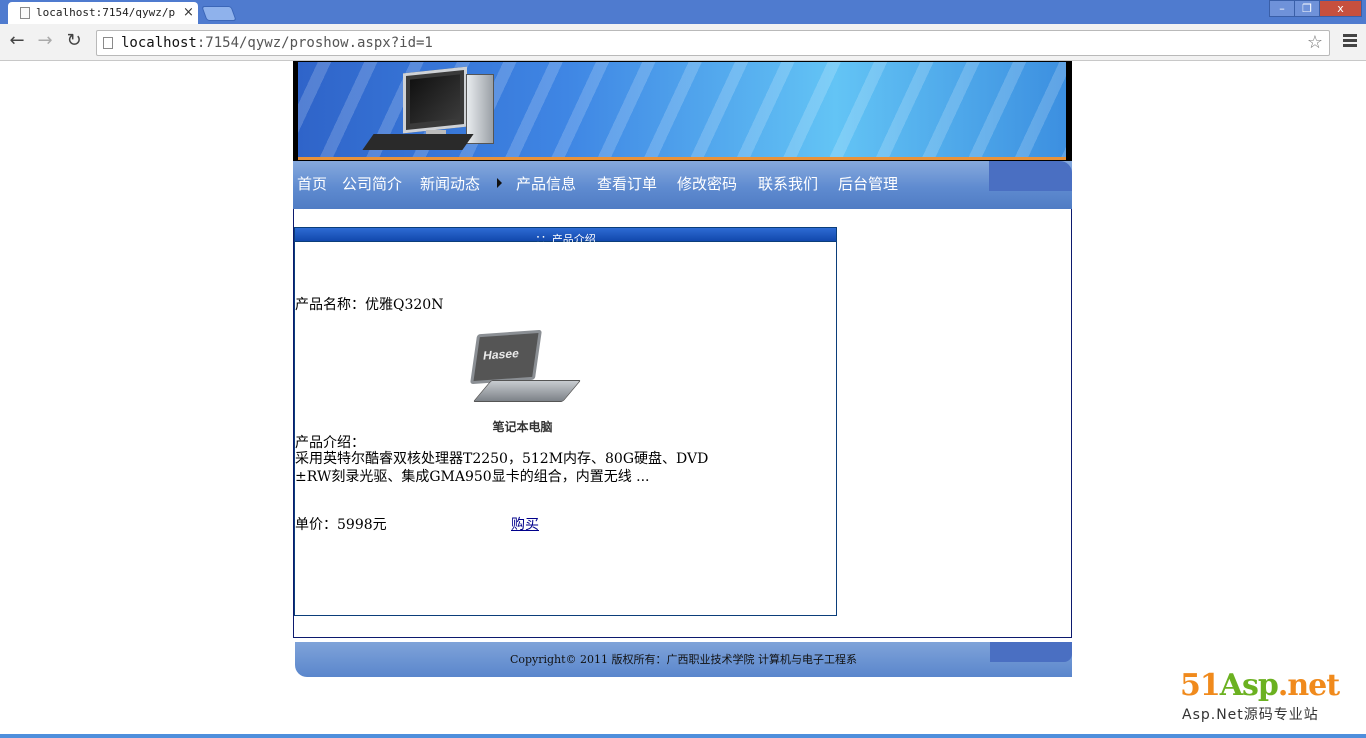 This screenshot has width=1366, height=738. Describe the element at coordinates (1350, 42) in the screenshot. I see `browser-menu-icon` at that location.